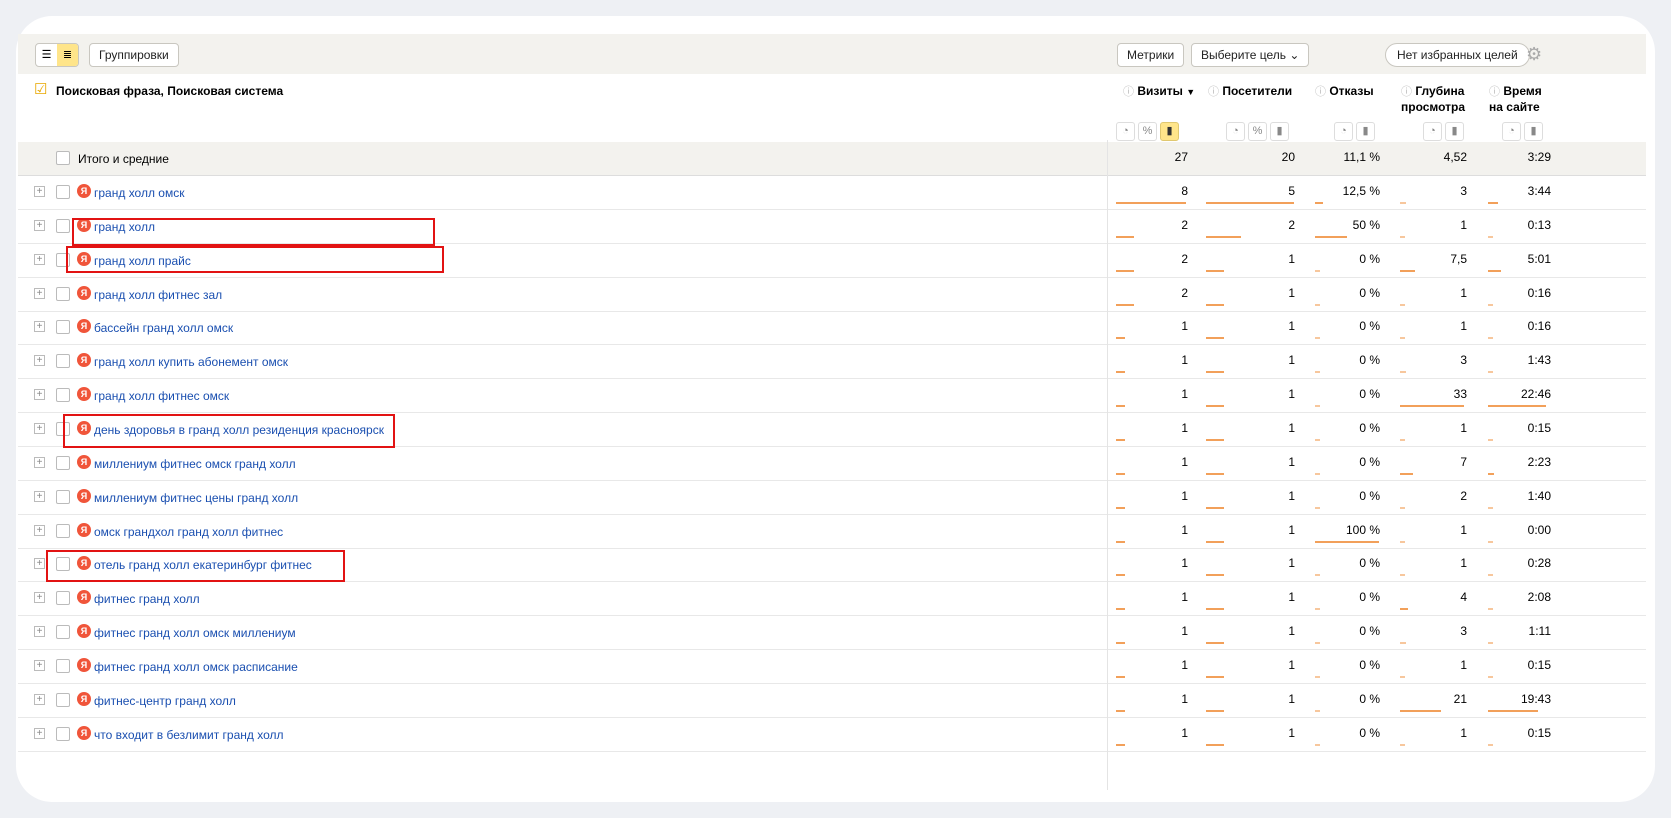  What do you see at coordinates (195, 633) in the screenshot?
I see `search-phrase-link: фитнес гранд холл омск миллениум` at bounding box center [195, 633].